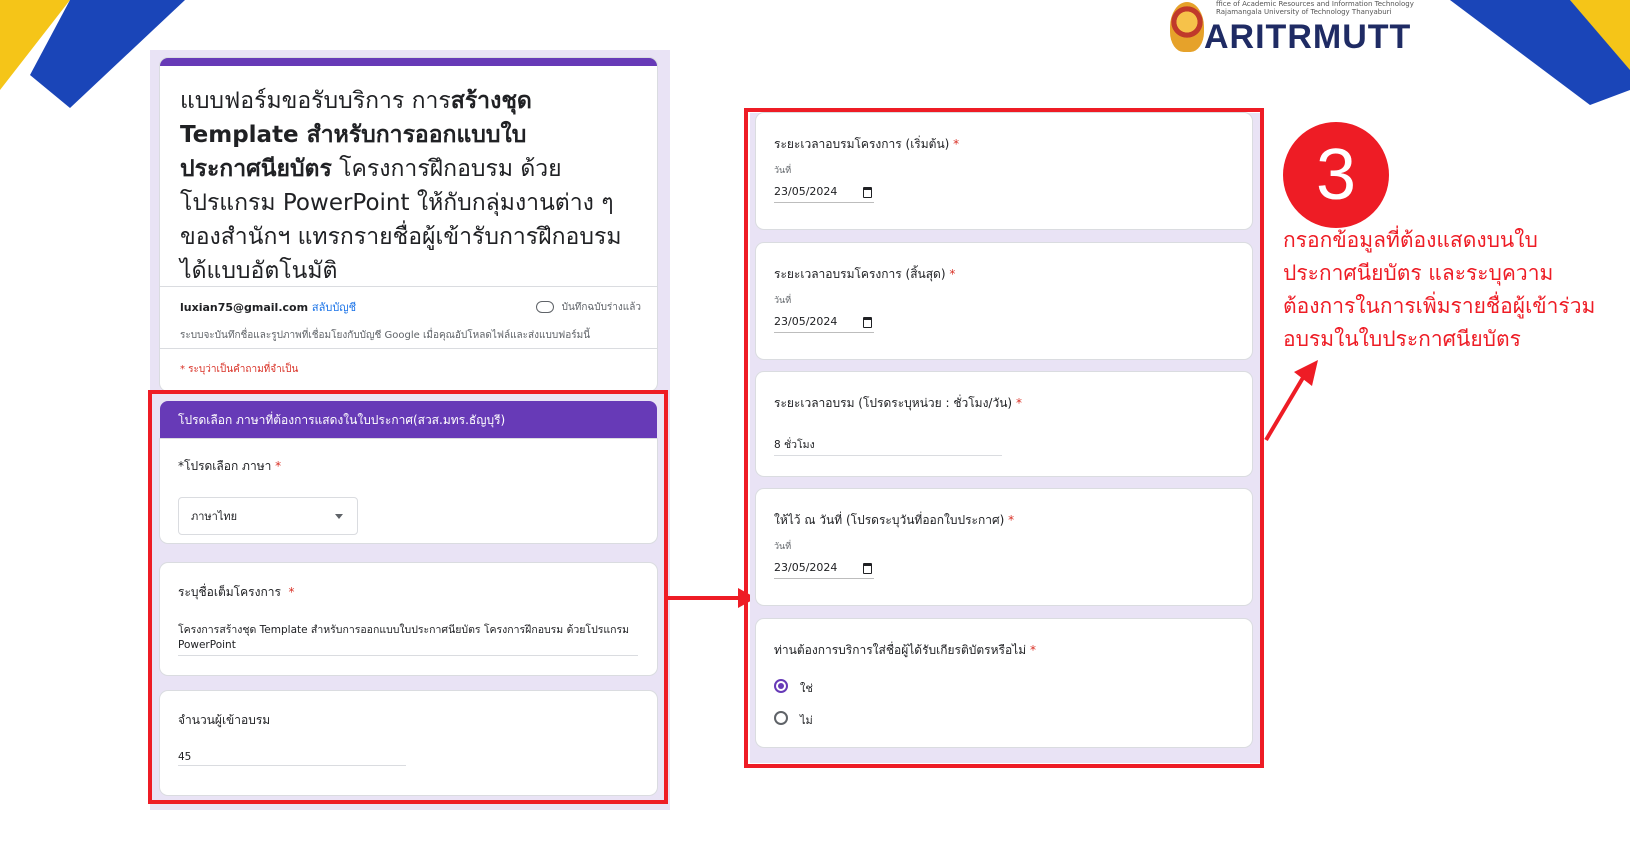 The width and height of the screenshot is (1630, 860). I want to click on saved-status: บันทึกฉบับร่างแล้ว, so click(588, 307).